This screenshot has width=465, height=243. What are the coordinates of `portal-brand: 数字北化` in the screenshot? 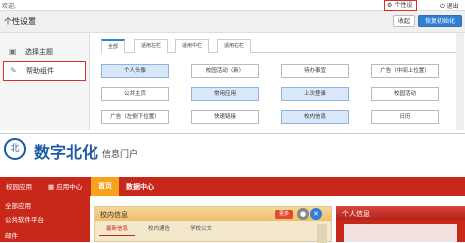 It's located at (66, 152).